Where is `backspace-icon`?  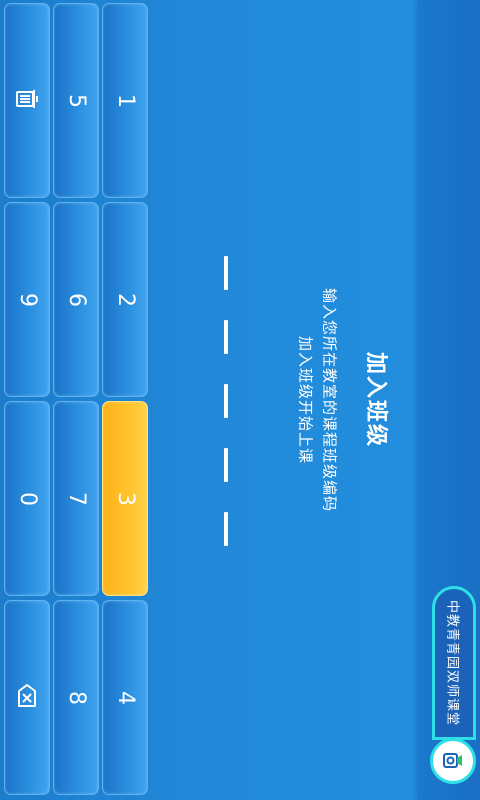 backspace-icon is located at coordinates (27, 698).